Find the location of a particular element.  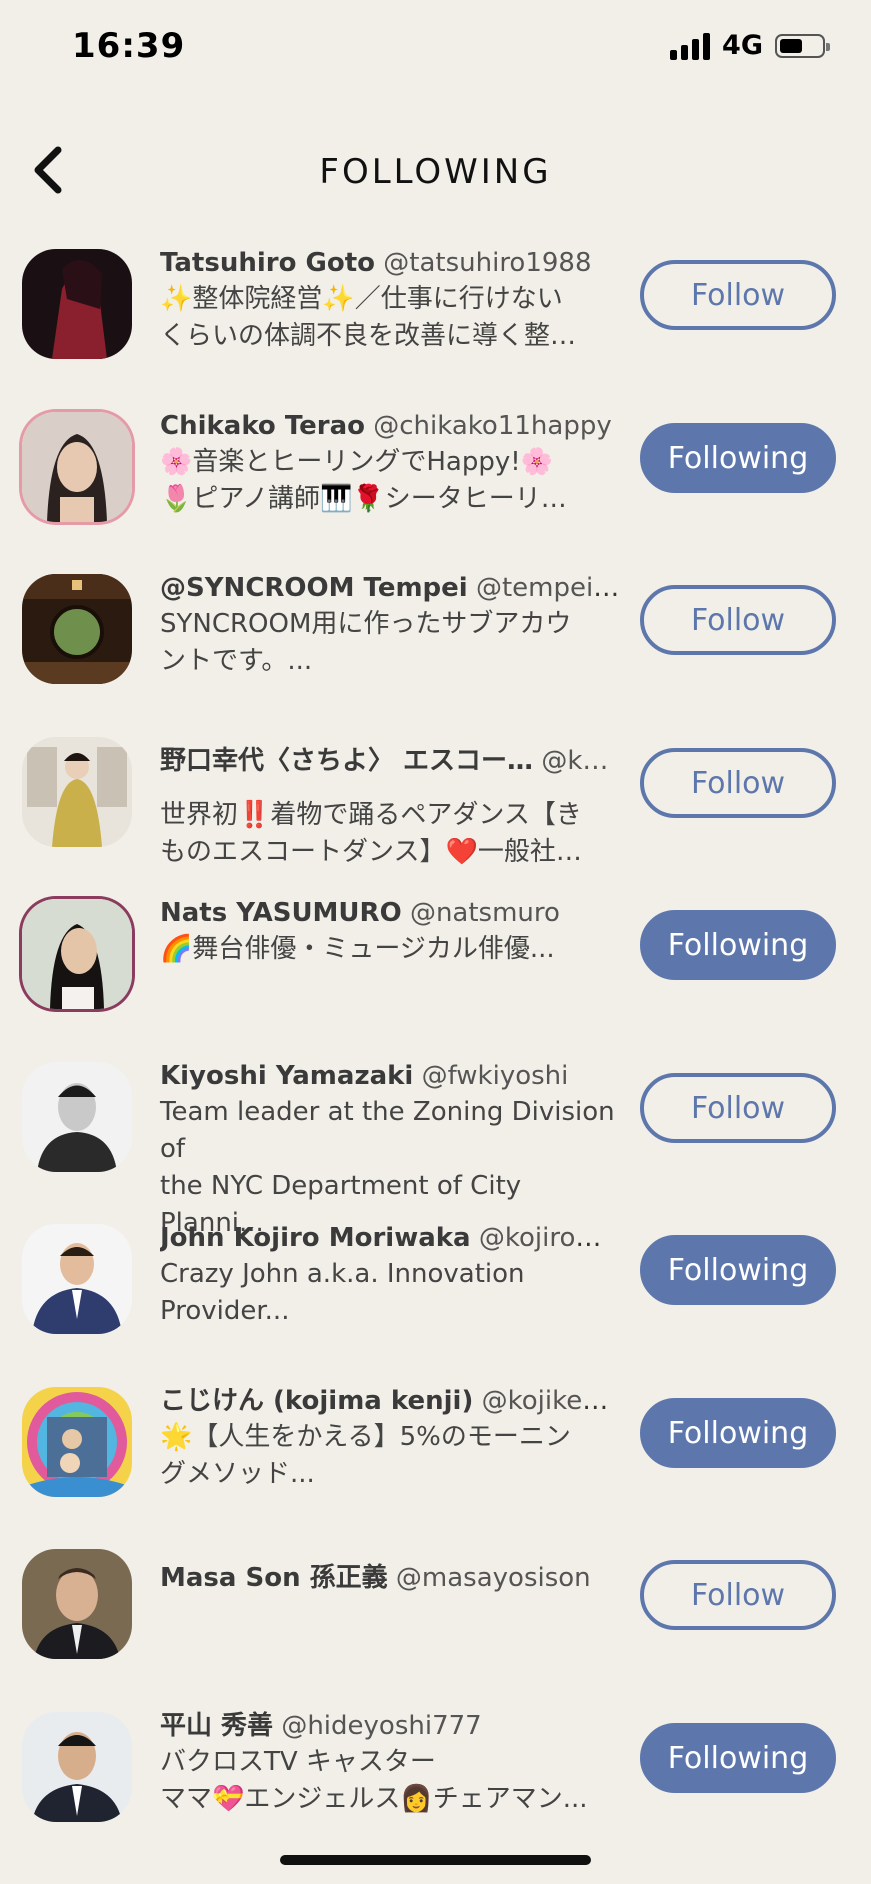

name-line: Tatsuhiro Goto @tatsuhiro1988 is located at coordinates (390, 263).